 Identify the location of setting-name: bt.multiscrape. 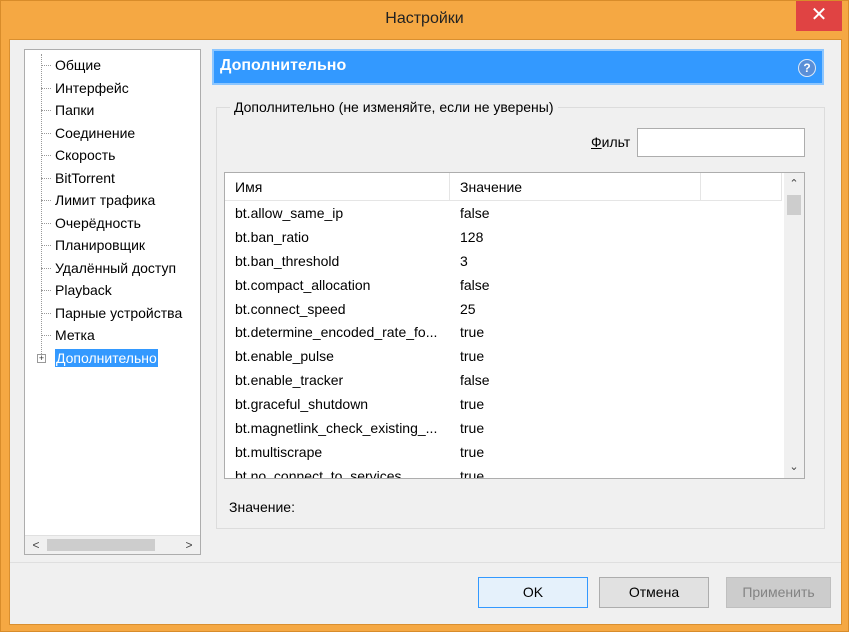
(279, 451).